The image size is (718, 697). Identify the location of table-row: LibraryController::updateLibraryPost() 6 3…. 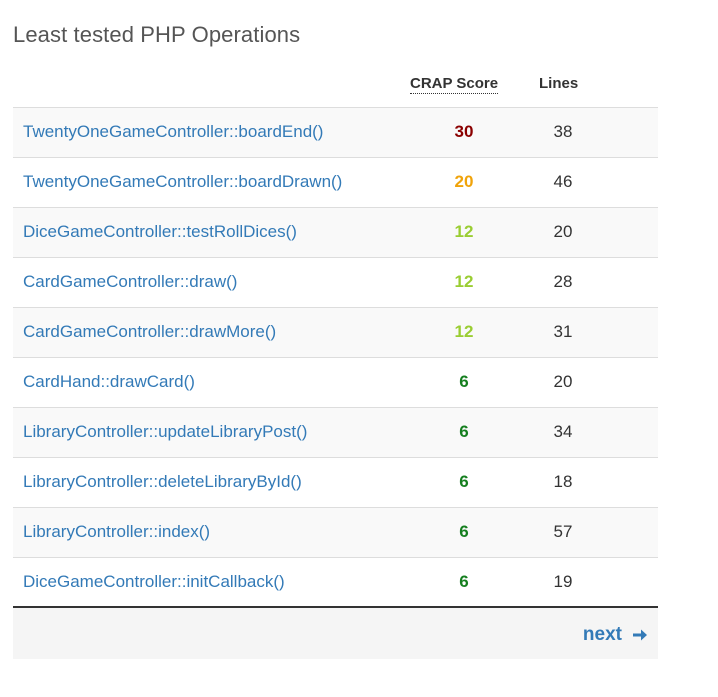
(335, 433).